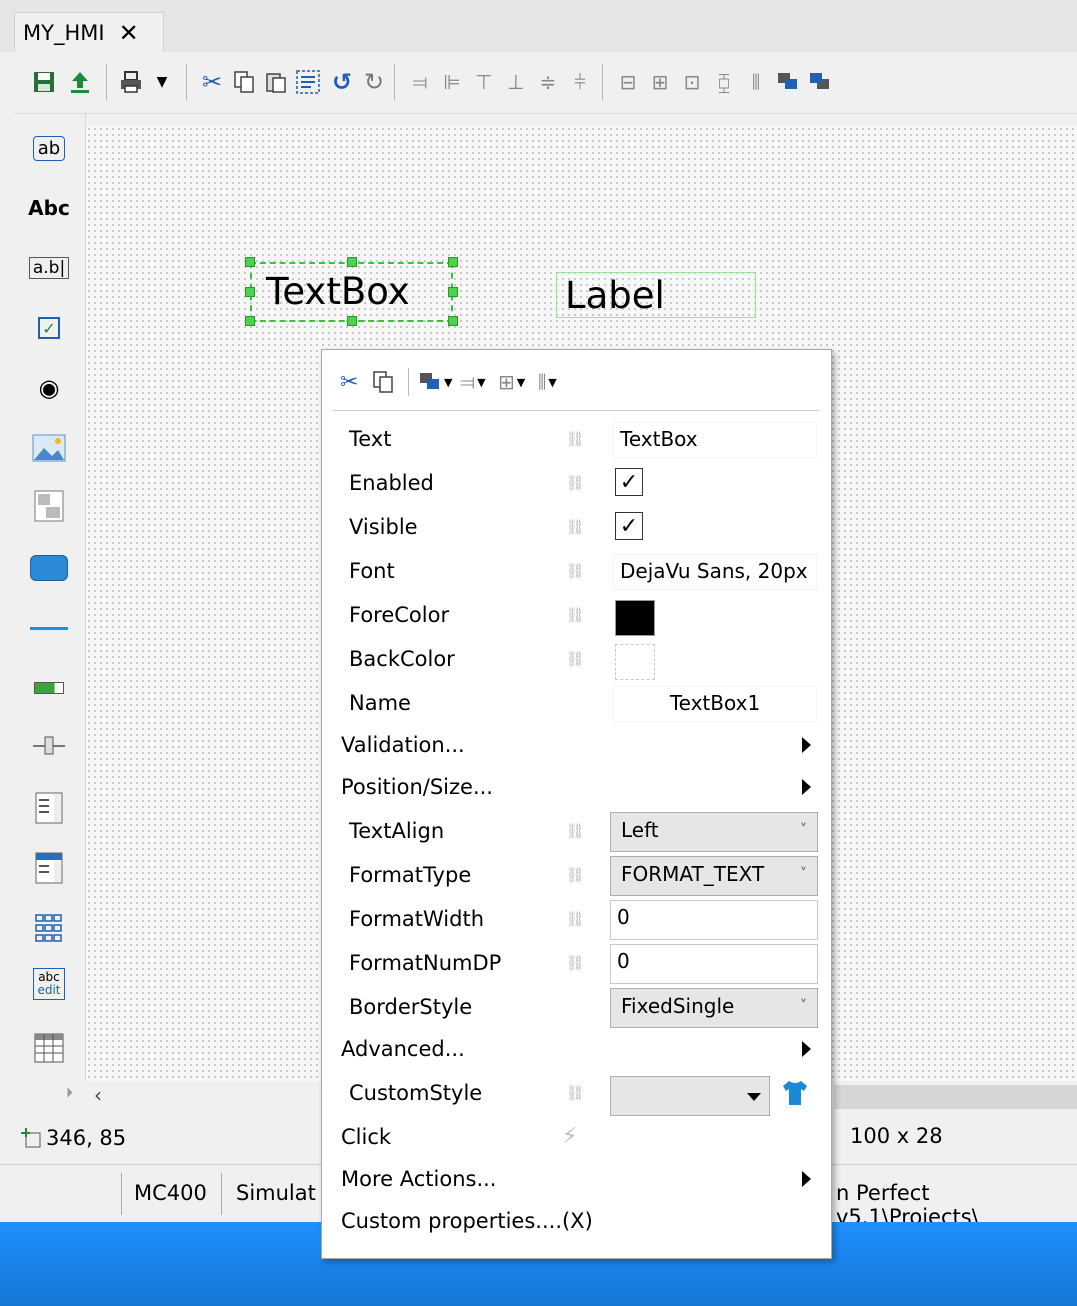 The image size is (1077, 1306). I want to click on canvas-textbox: TextBox, so click(338, 291).